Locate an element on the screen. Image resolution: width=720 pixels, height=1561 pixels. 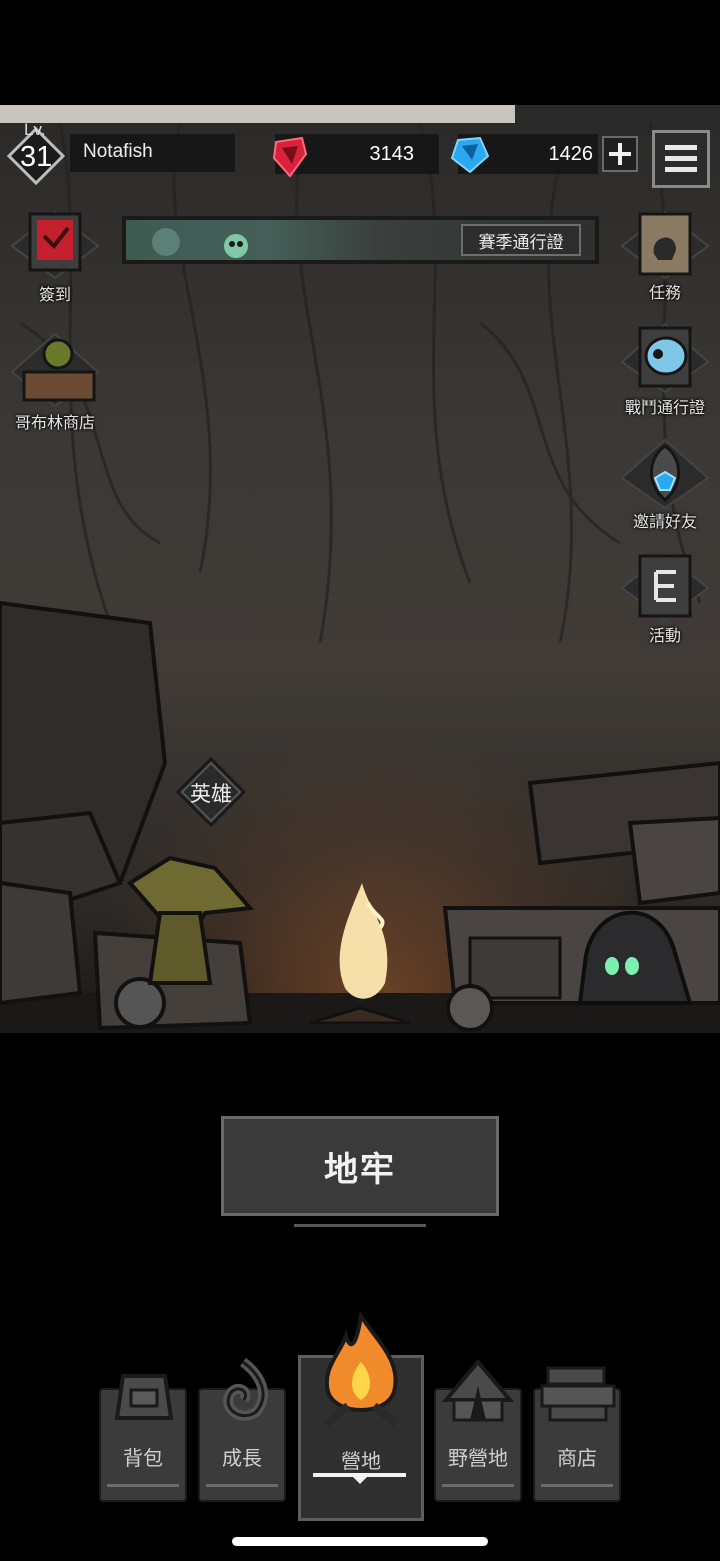
player-name: Notafish is located at coordinates (118, 151).